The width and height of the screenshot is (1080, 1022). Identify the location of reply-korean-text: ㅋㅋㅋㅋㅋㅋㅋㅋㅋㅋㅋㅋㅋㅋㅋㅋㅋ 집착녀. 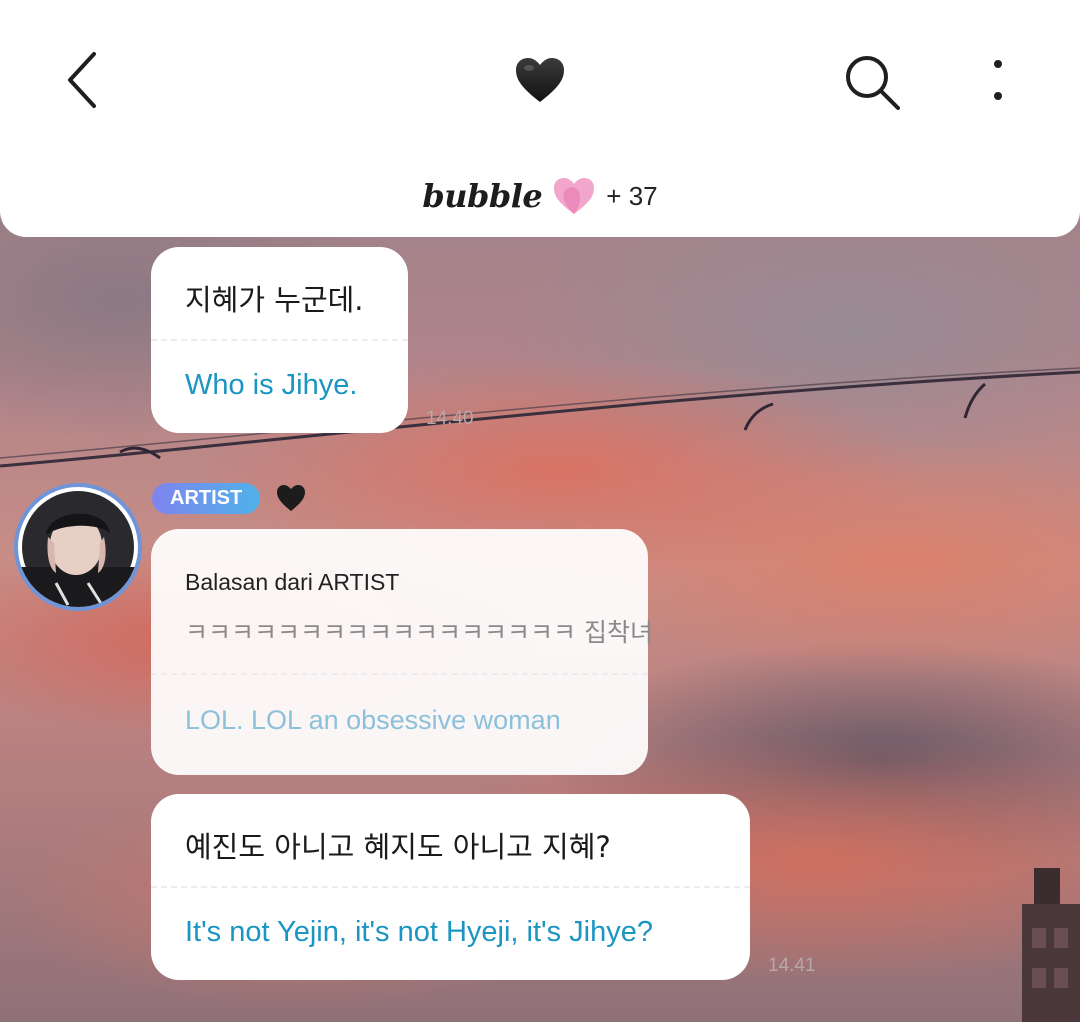
(419, 632).